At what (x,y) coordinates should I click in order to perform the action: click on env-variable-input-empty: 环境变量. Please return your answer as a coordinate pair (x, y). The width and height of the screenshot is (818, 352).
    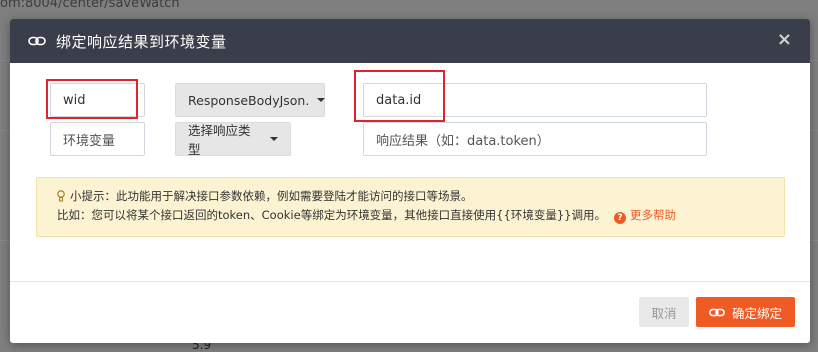
    Looking at the image, I should click on (97, 139).